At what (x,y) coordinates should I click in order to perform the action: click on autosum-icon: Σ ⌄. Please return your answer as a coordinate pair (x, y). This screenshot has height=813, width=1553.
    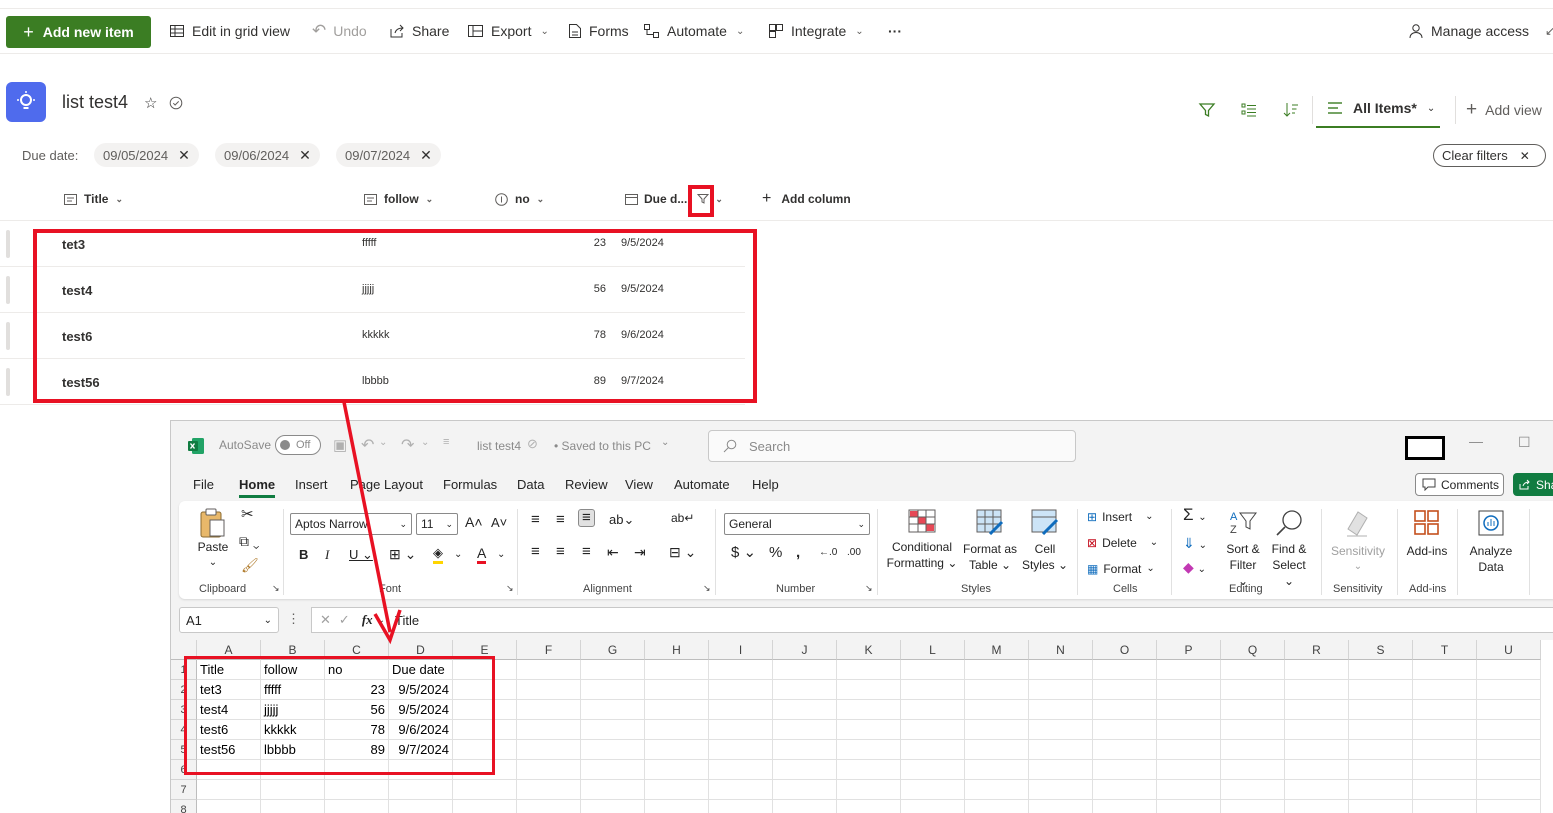
    Looking at the image, I should click on (1195, 516).